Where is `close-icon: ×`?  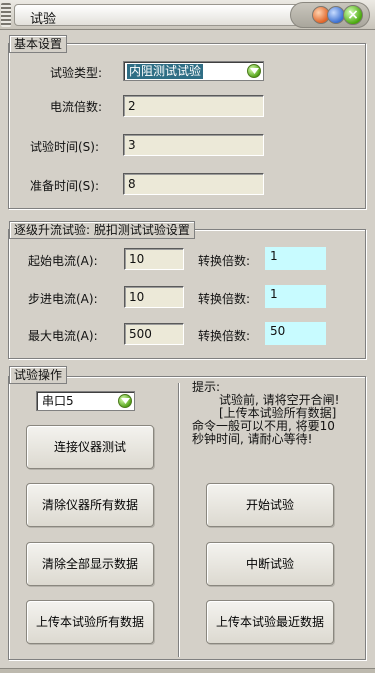 close-icon: × is located at coordinates (353, 15).